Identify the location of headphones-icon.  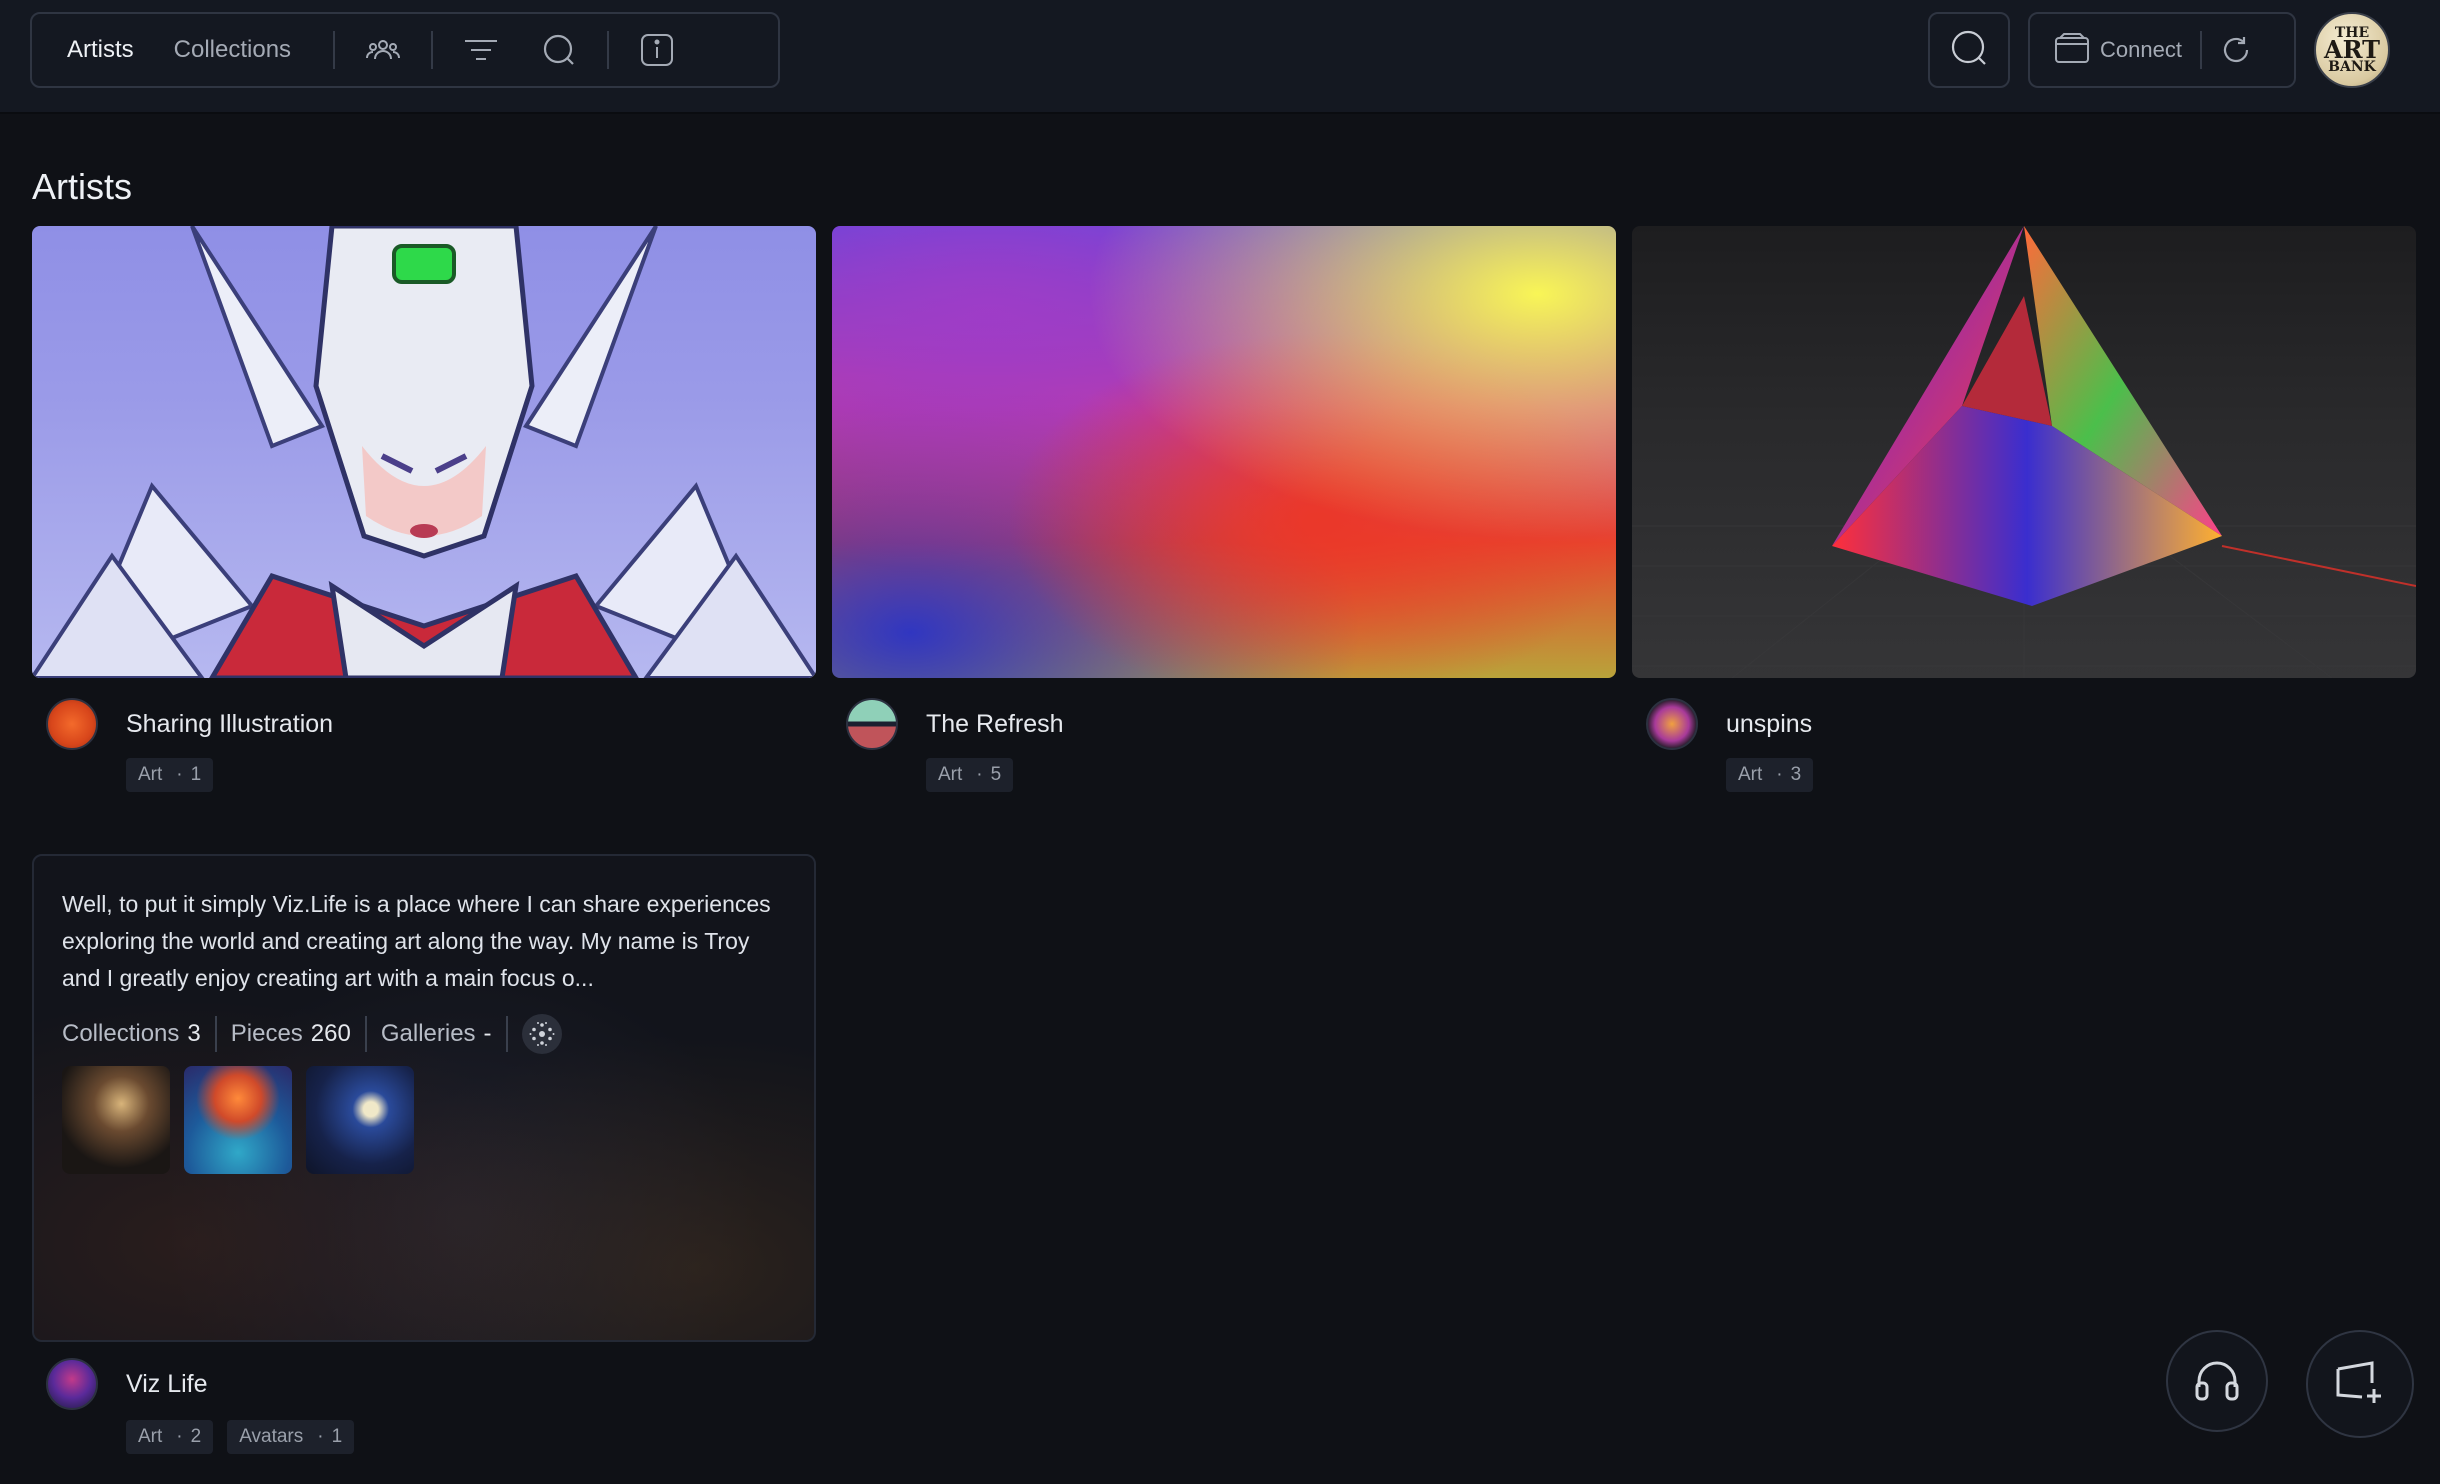
(2217, 1381).